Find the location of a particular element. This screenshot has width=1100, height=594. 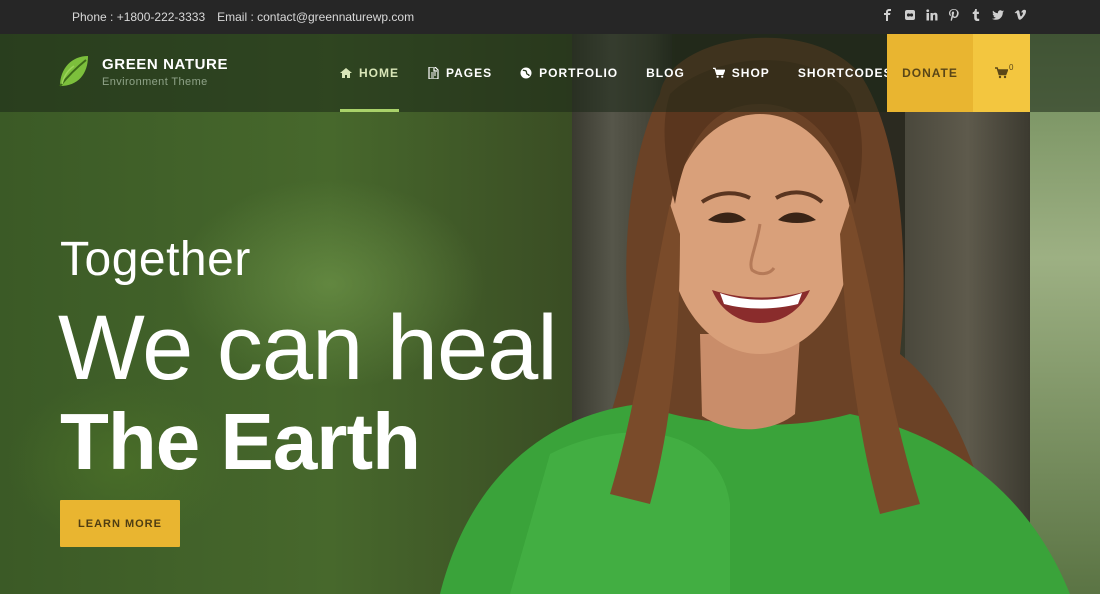

globe-icon is located at coordinates (526, 73).